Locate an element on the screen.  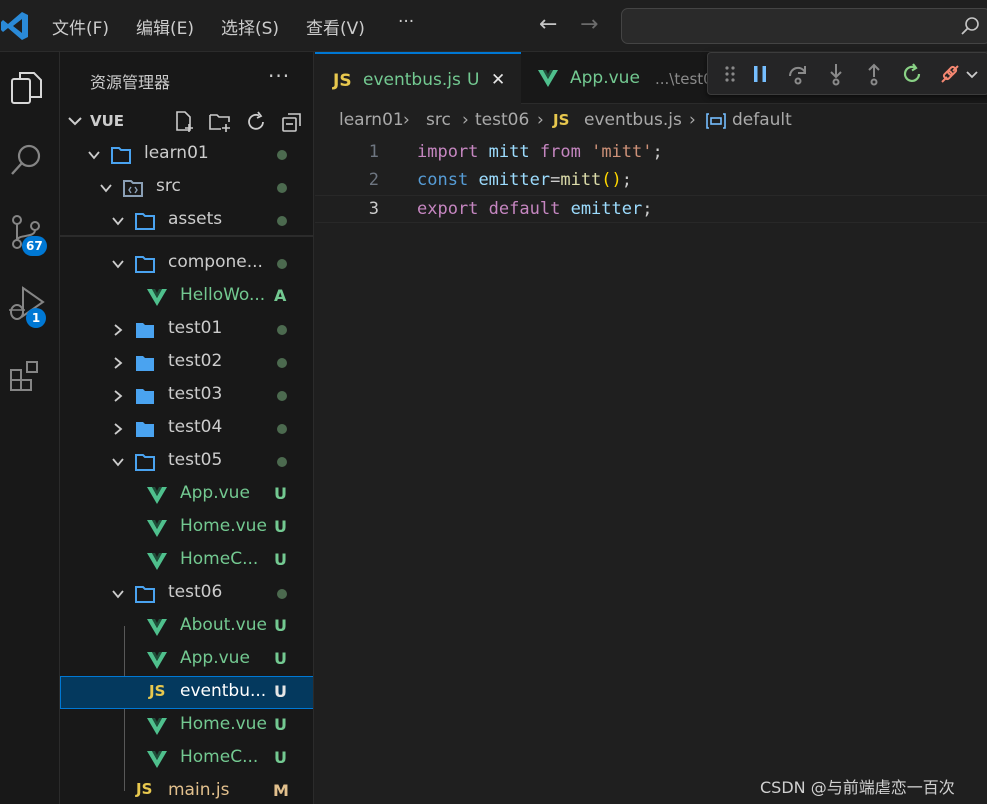
js-file-icon: JS is located at coordinates (342, 81).